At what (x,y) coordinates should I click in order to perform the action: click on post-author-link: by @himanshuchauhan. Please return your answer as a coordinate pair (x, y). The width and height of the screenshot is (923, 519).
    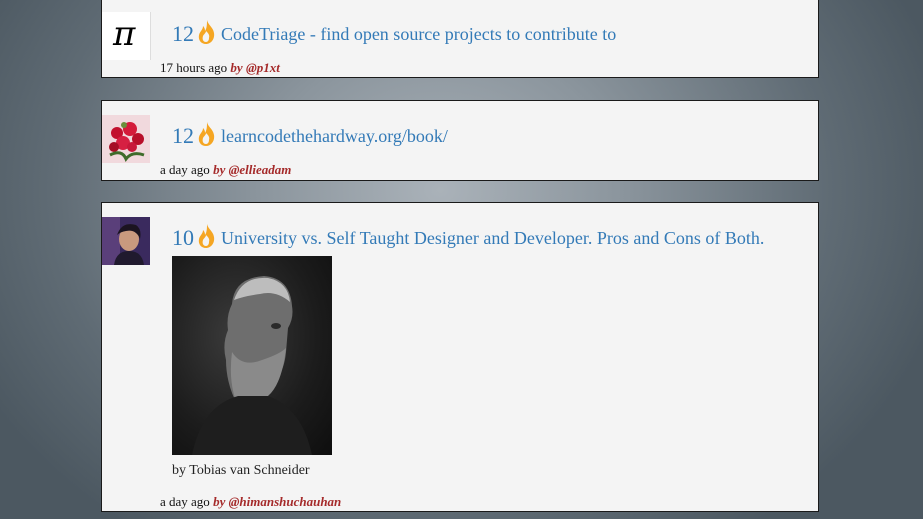
    Looking at the image, I should click on (277, 501).